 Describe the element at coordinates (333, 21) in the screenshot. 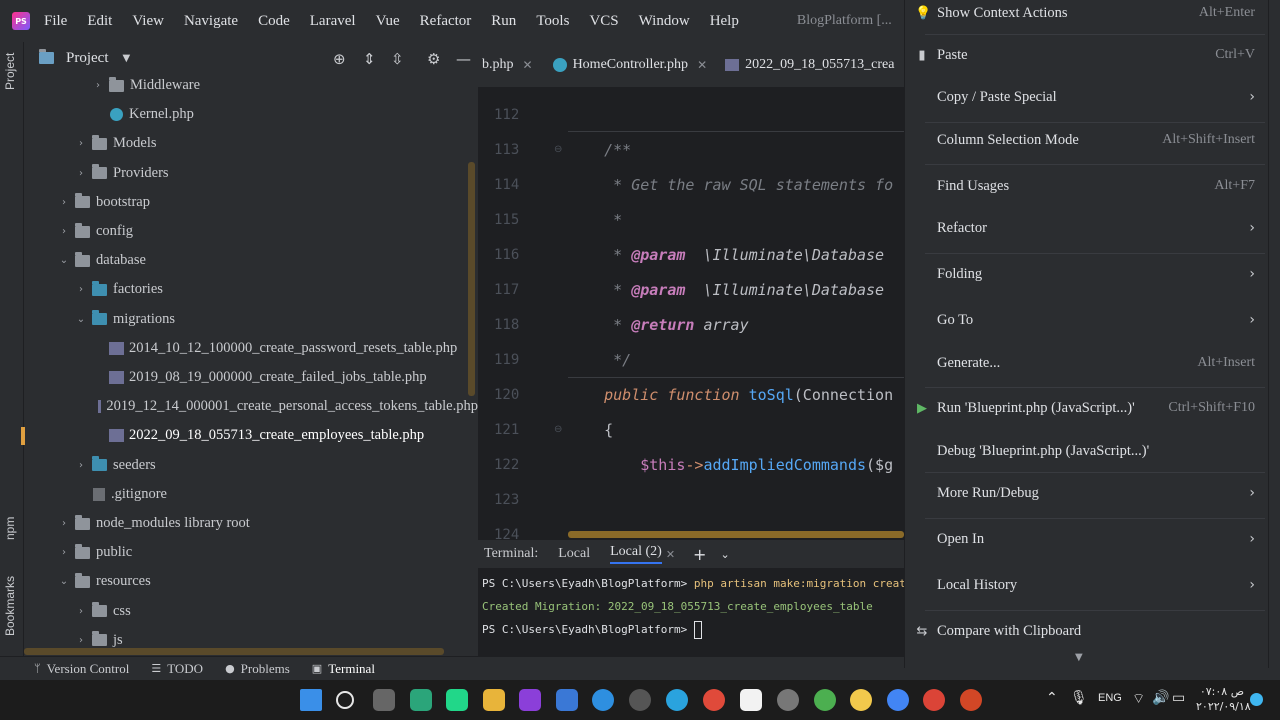

I see `menu-laravel: Laravel` at that location.